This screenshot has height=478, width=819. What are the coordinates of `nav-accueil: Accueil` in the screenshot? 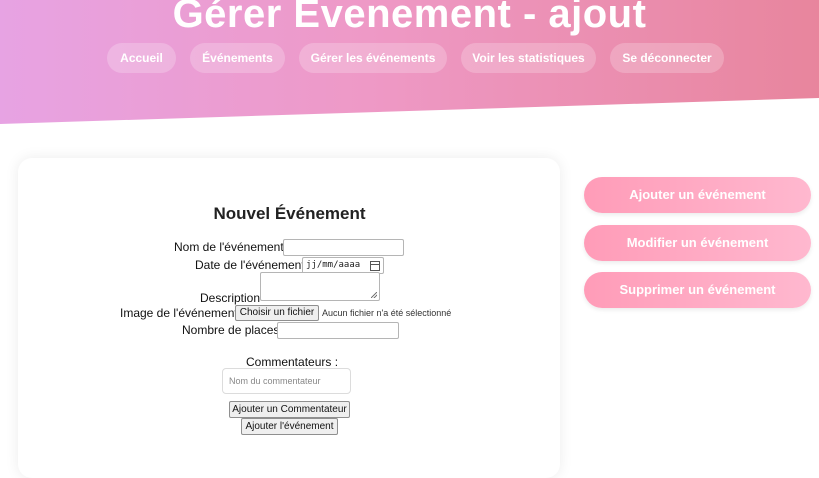 It's located at (141, 58).